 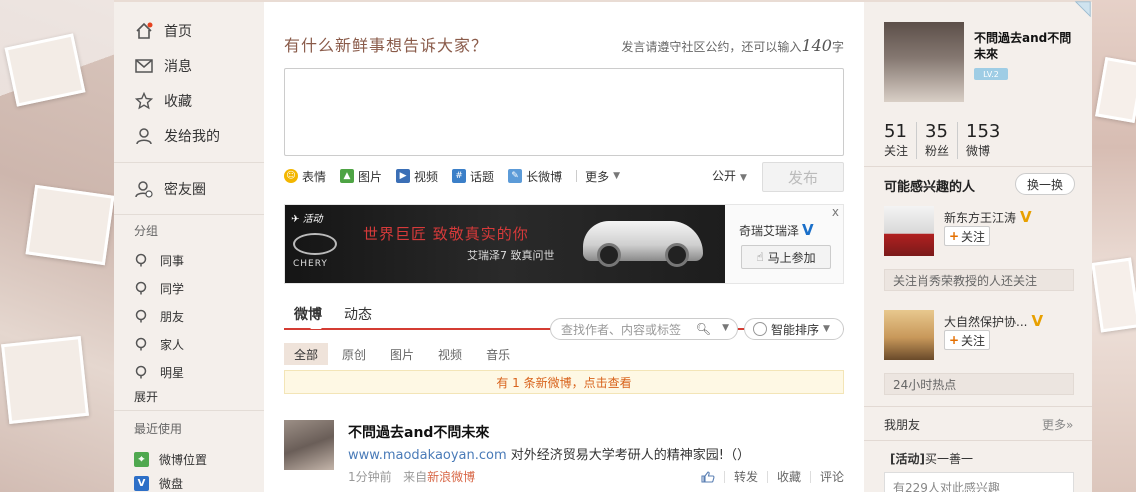 I want to click on tool-emoji: ☺ 表情, so click(x=305, y=176).